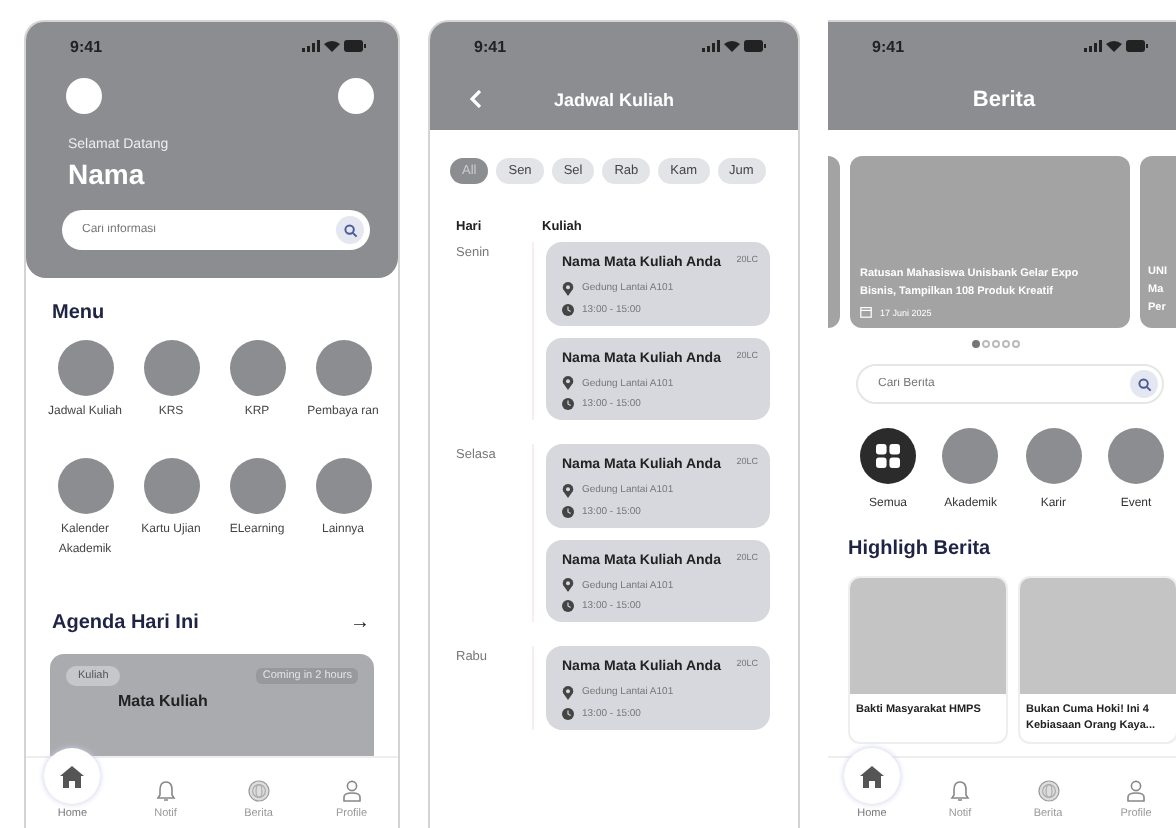 Image resolution: width=1176 pixels, height=828 pixels. I want to click on grid-icon, so click(888, 456).